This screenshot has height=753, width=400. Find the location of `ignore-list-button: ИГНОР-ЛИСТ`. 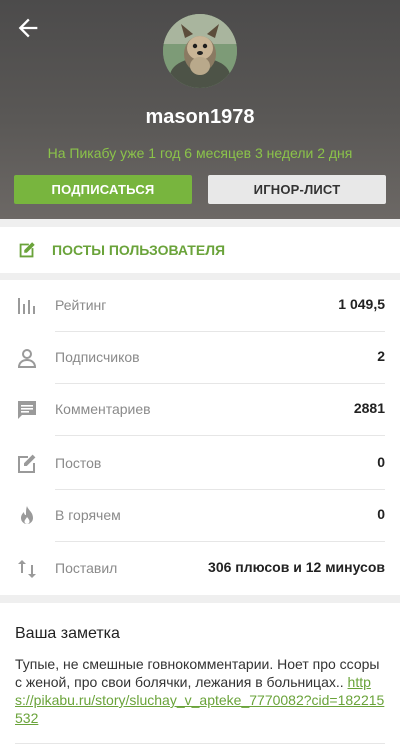

ignore-list-button: ИГНОР-ЛИСТ is located at coordinates (297, 189).